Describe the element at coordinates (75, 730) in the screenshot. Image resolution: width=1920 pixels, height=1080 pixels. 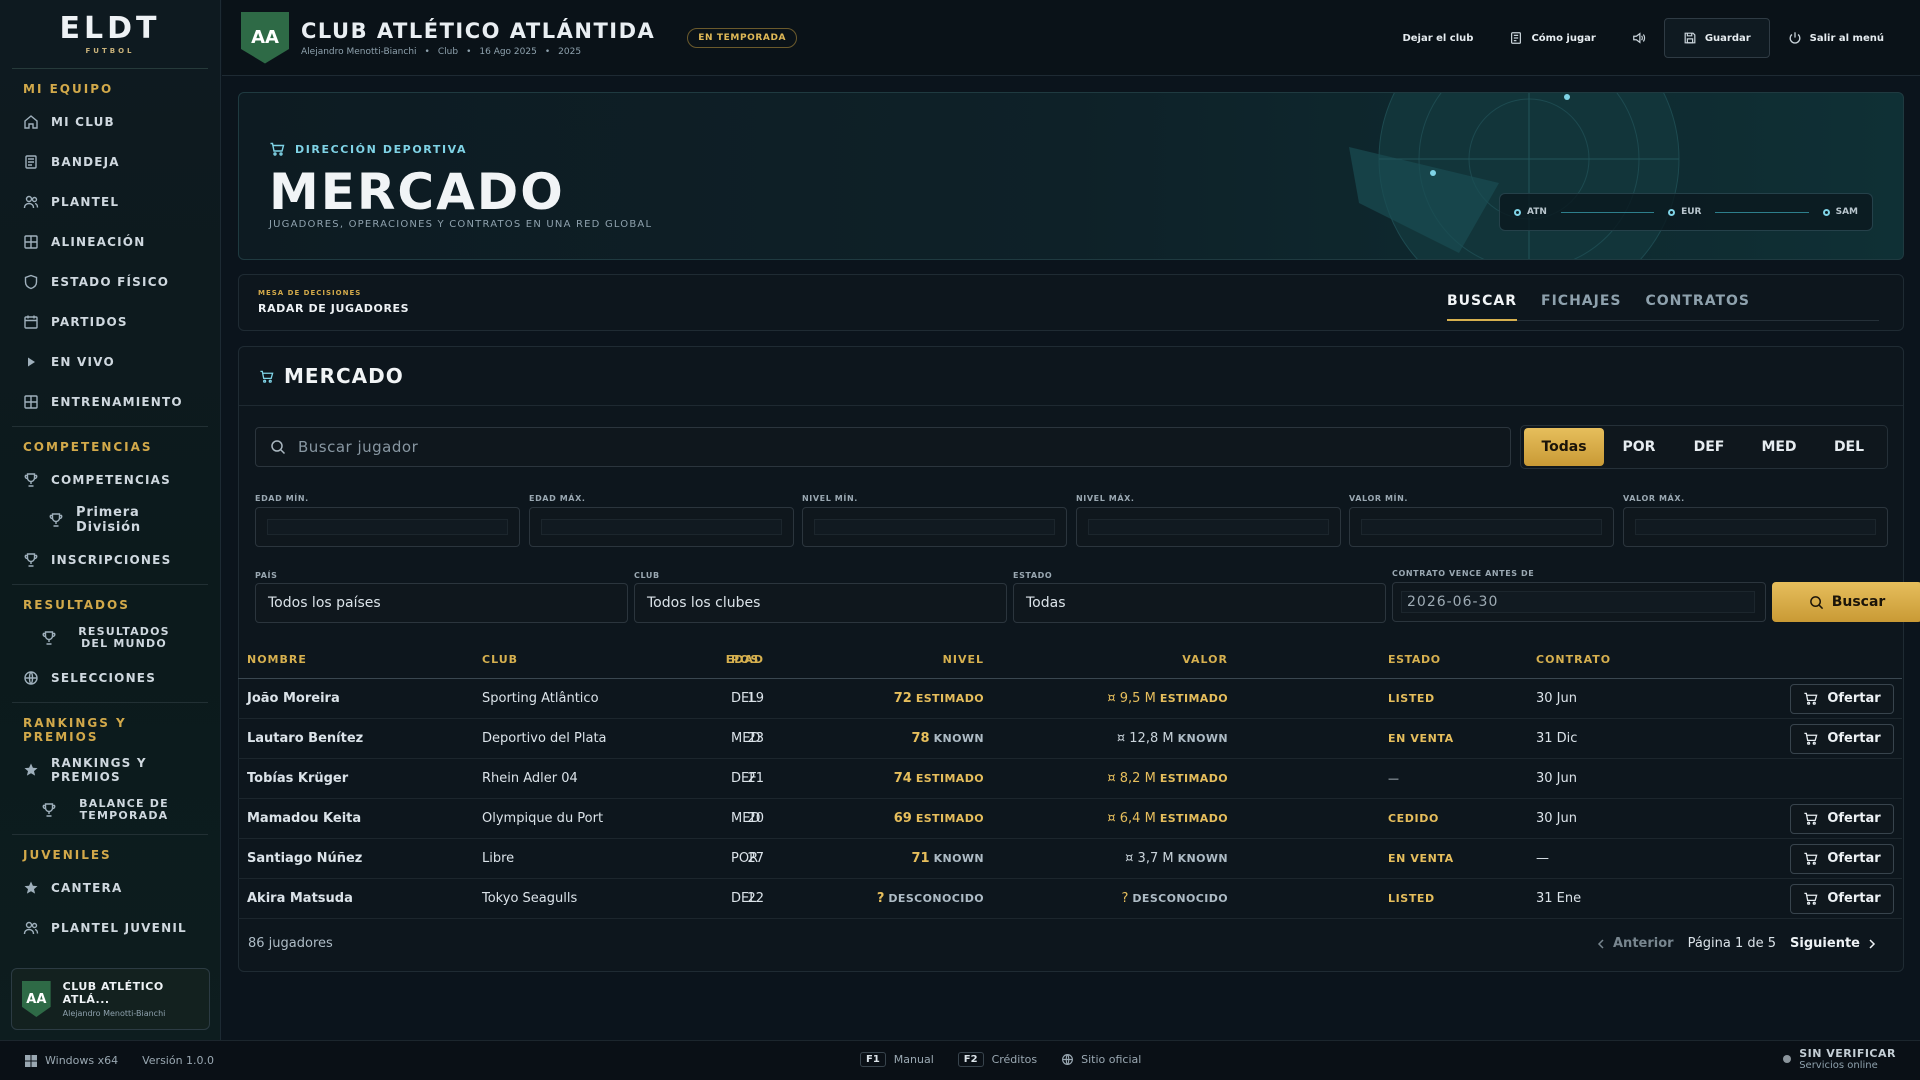
I see `nav-section-title: RANKINGS Y PREMIOS` at that location.